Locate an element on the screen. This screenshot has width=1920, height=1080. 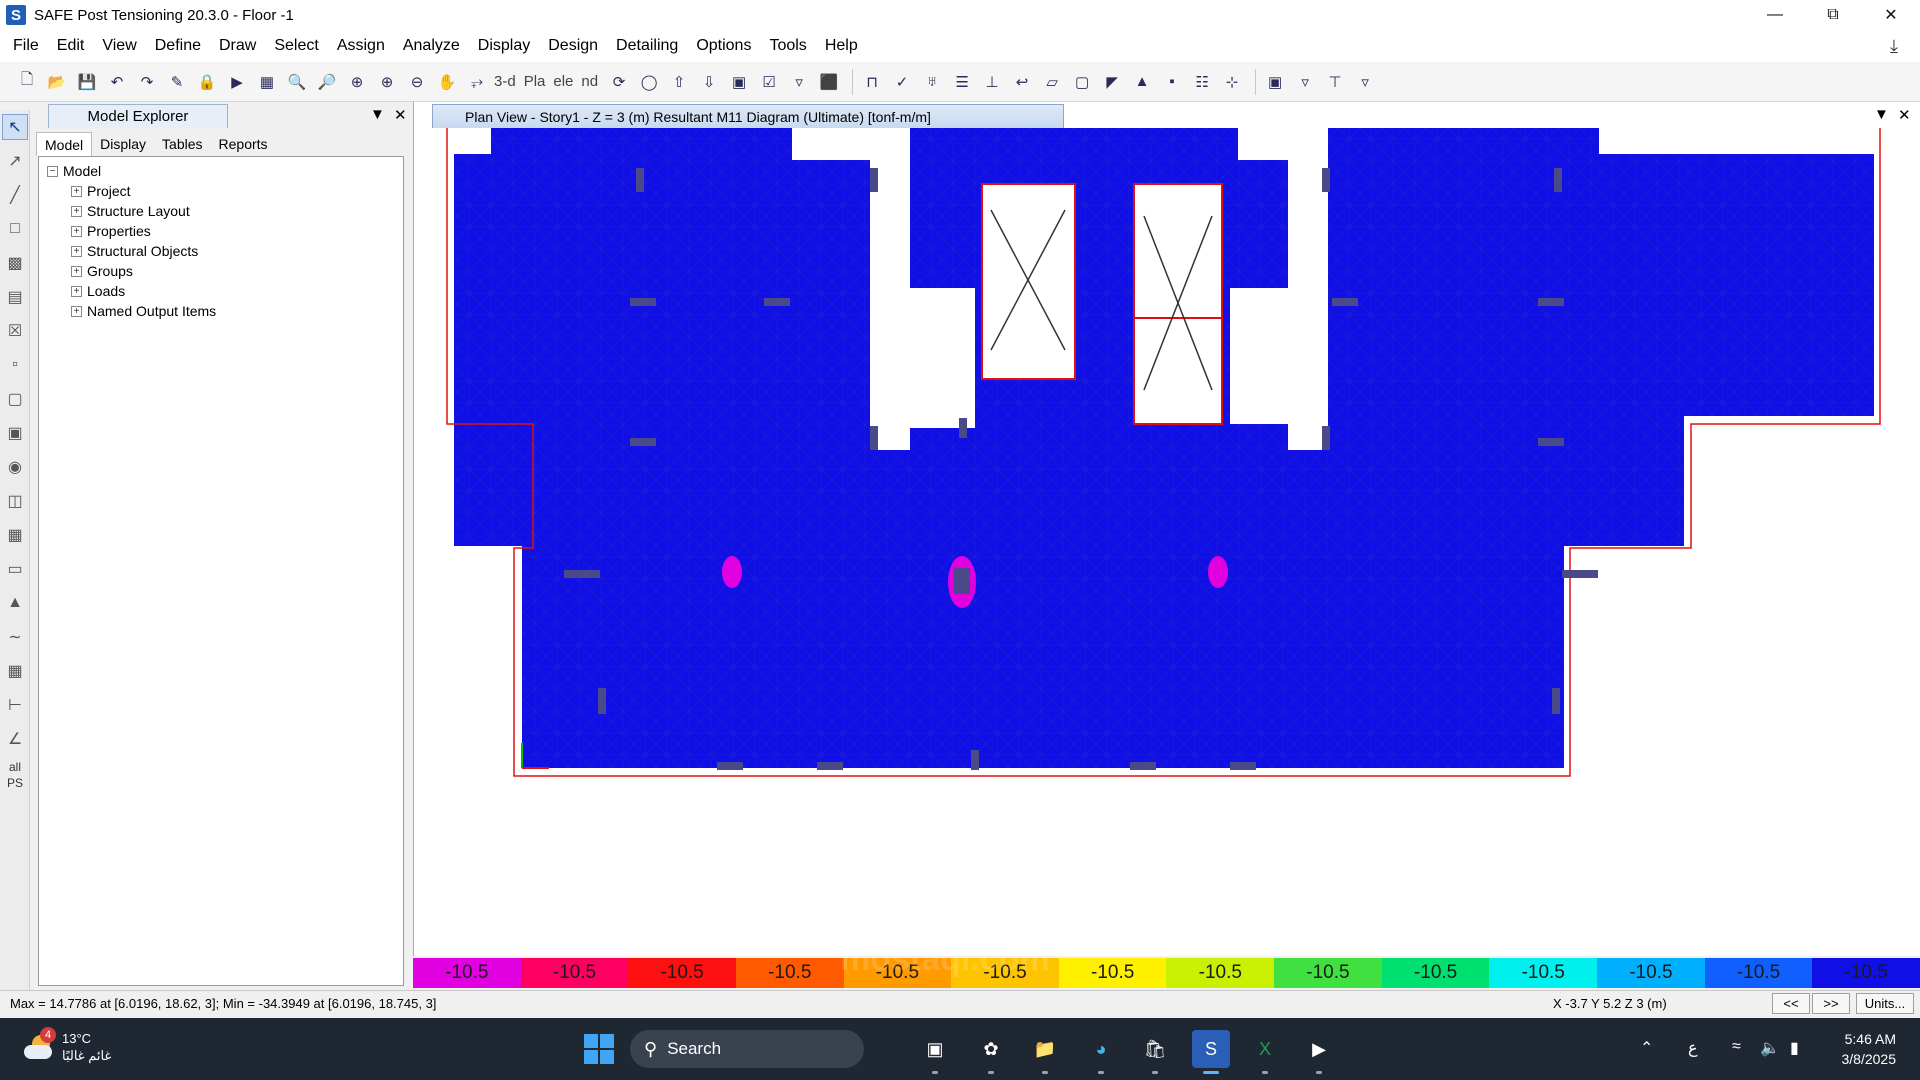
draw-slab-icon: ▫ is located at coordinates (15, 365).